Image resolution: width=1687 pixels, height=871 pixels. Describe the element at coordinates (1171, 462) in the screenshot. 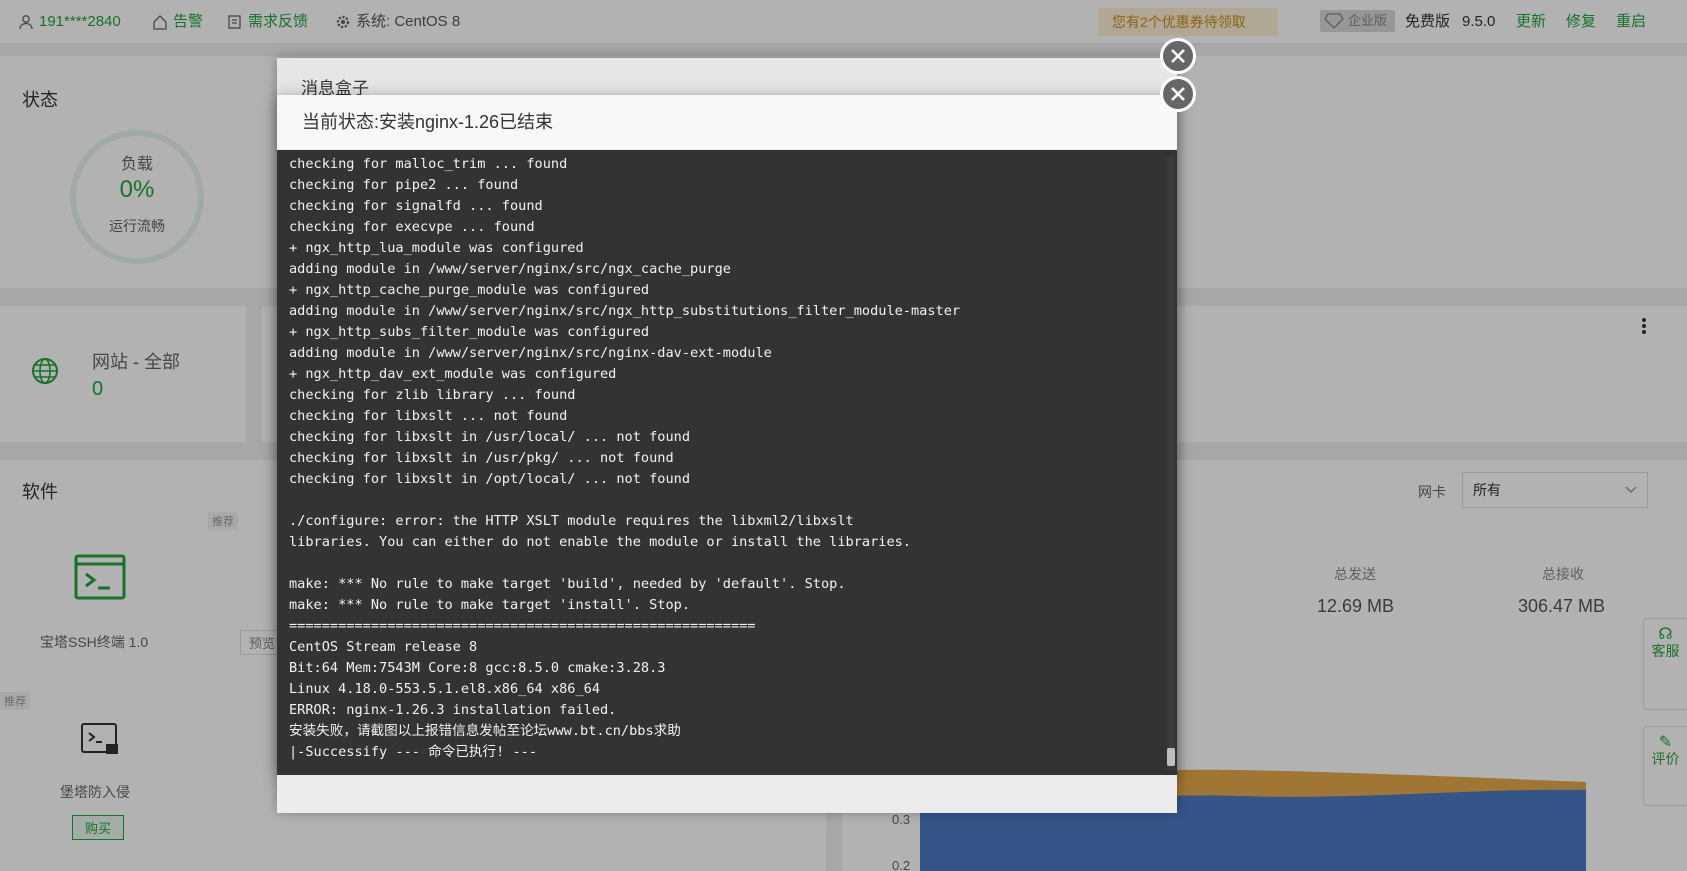

I see `terminal-scrollbar` at that location.